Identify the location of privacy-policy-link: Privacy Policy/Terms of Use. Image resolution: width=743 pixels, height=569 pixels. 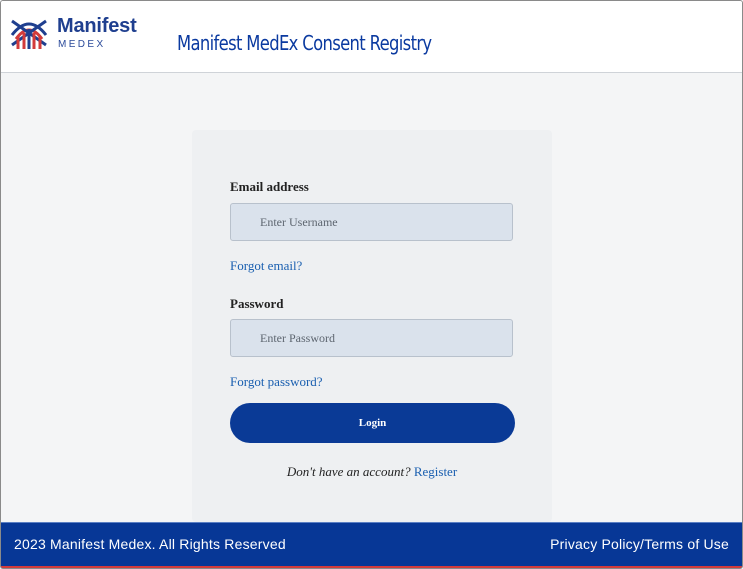
(639, 544).